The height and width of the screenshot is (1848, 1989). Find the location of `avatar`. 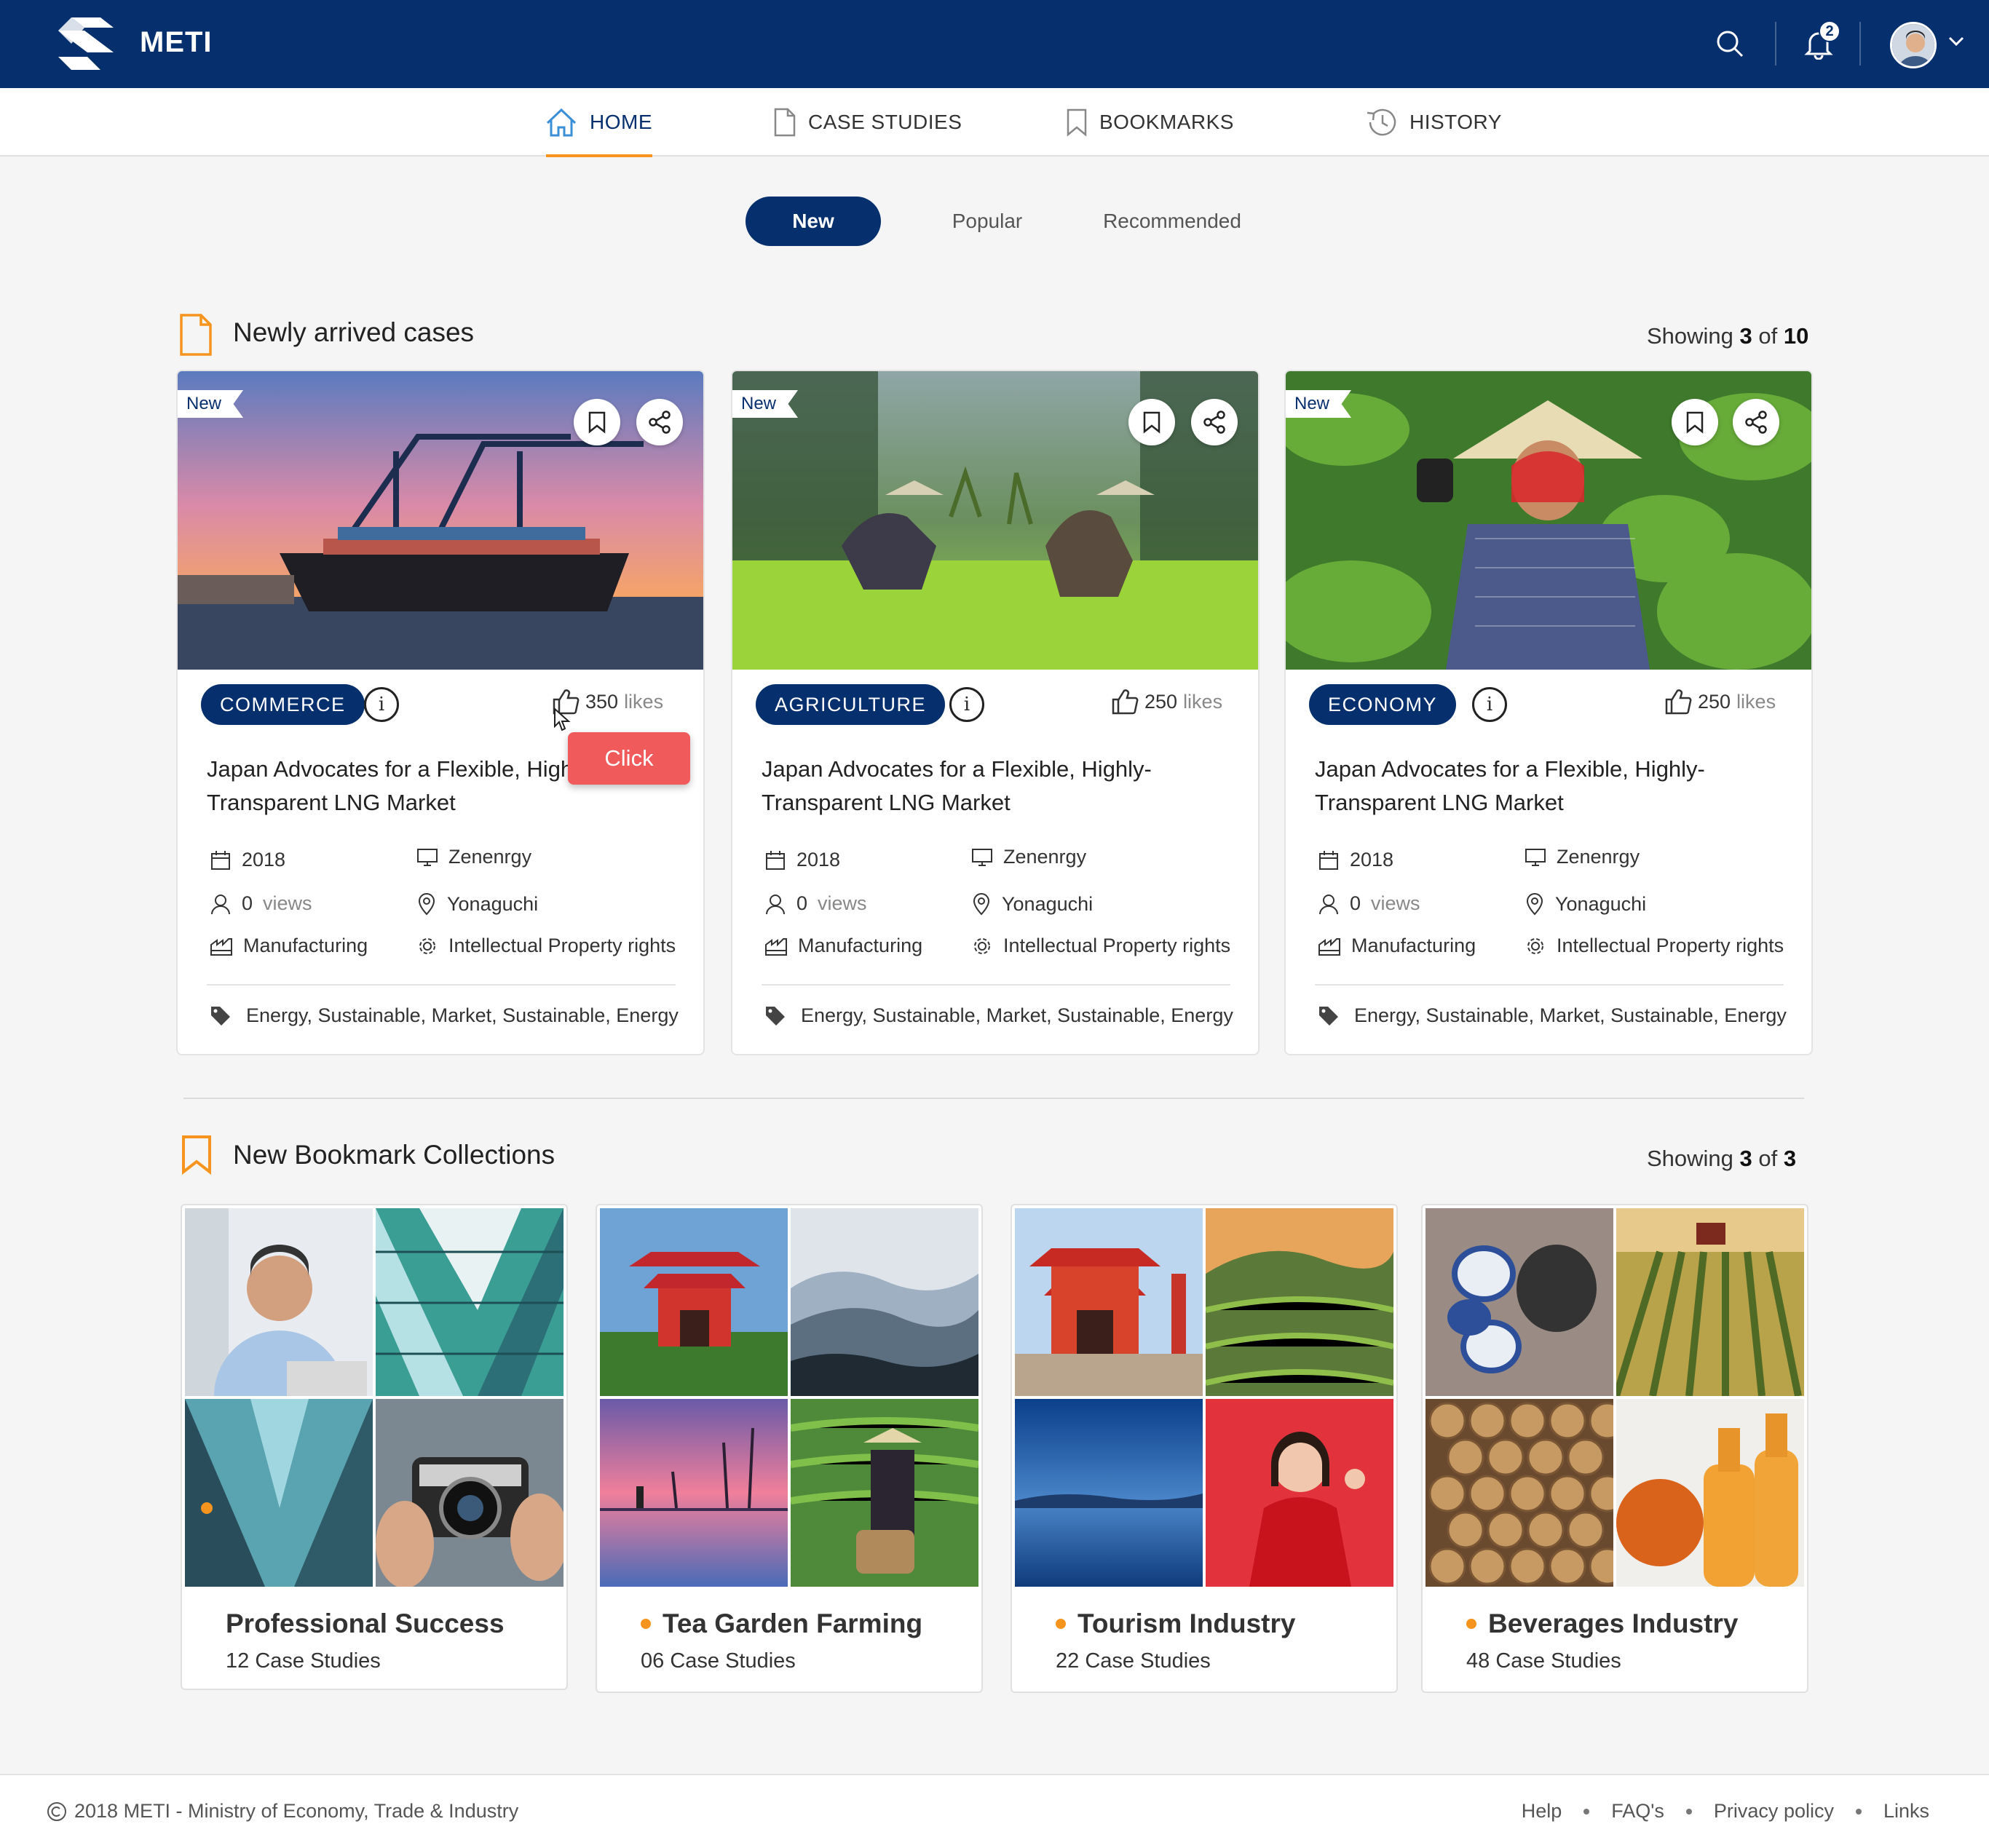

avatar is located at coordinates (1913, 45).